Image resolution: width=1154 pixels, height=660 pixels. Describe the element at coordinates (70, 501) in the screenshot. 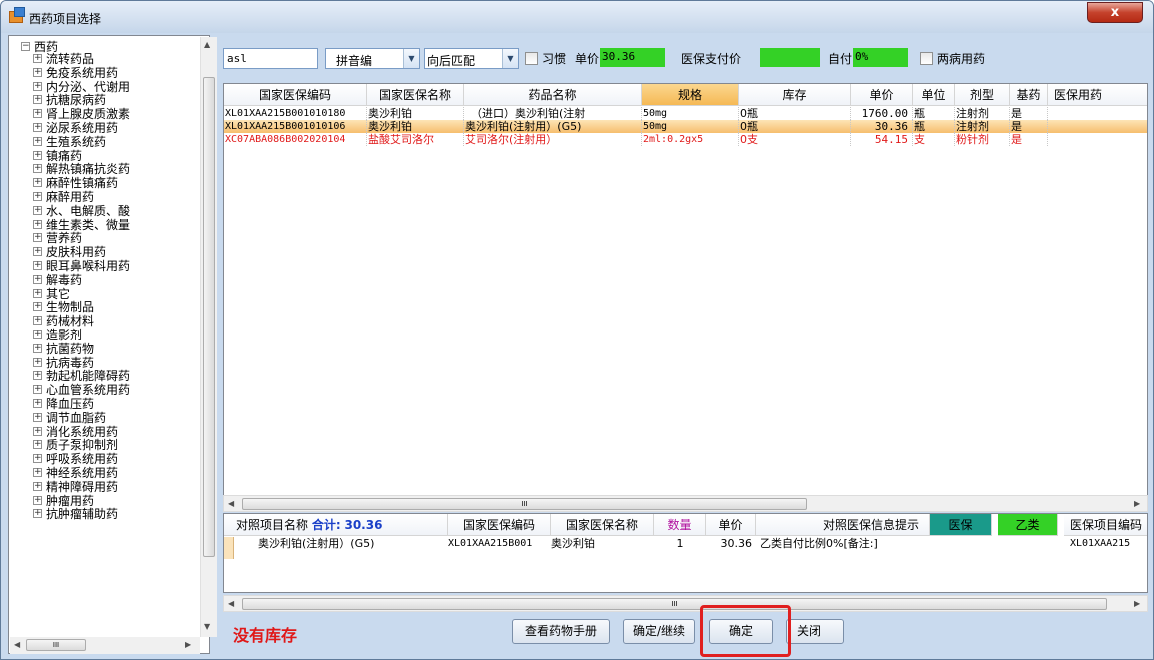

I see `tree-item: 肿瘤用药` at that location.